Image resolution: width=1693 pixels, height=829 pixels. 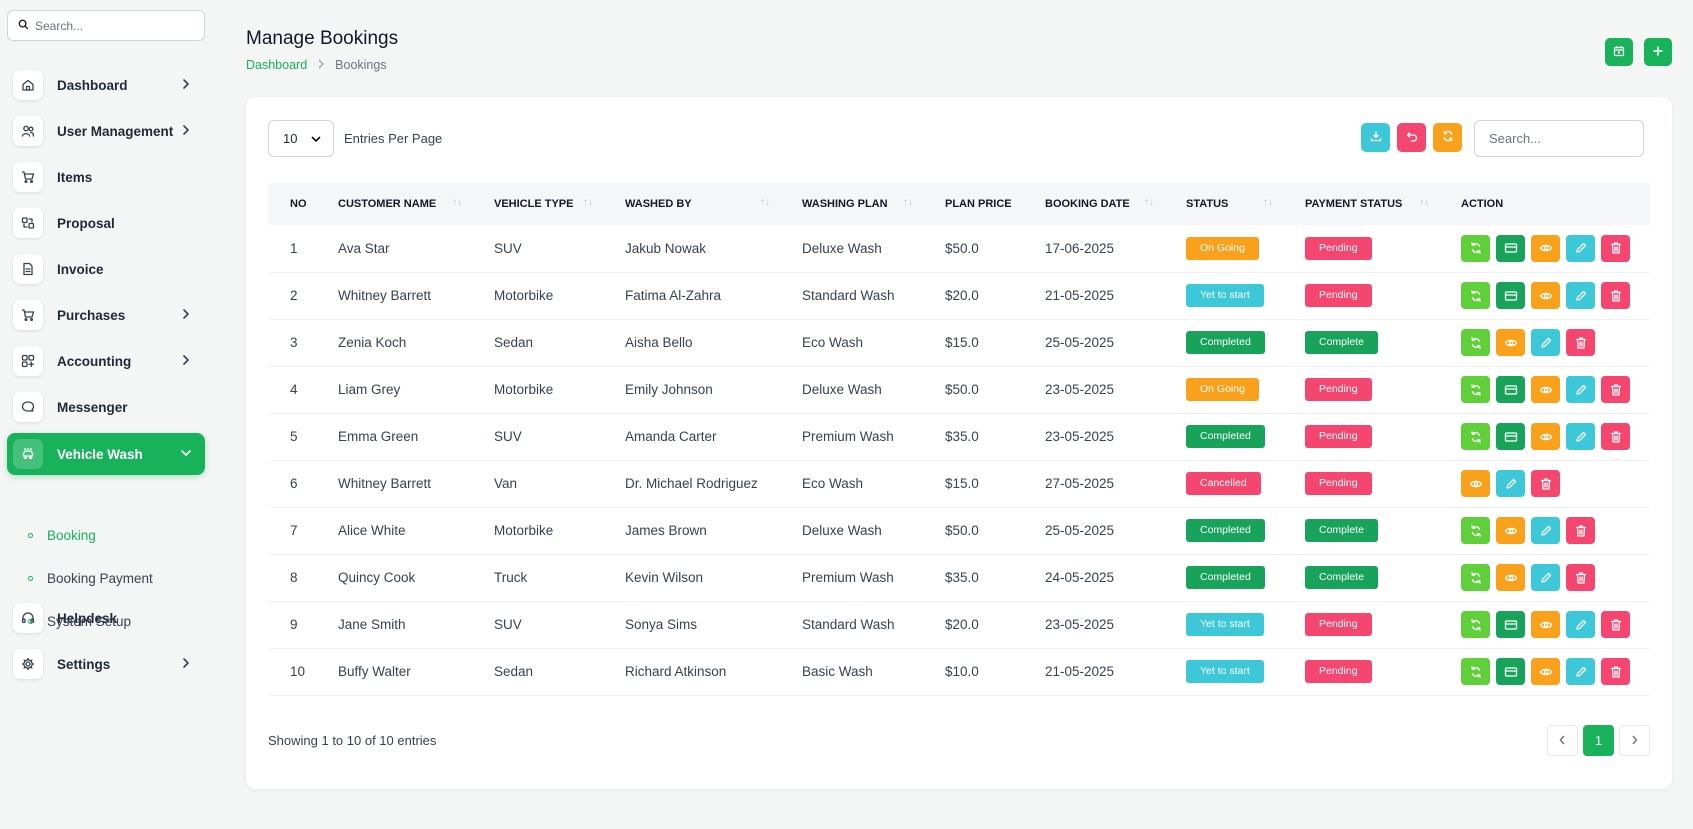 I want to click on undo-icon, so click(x=1412, y=137).